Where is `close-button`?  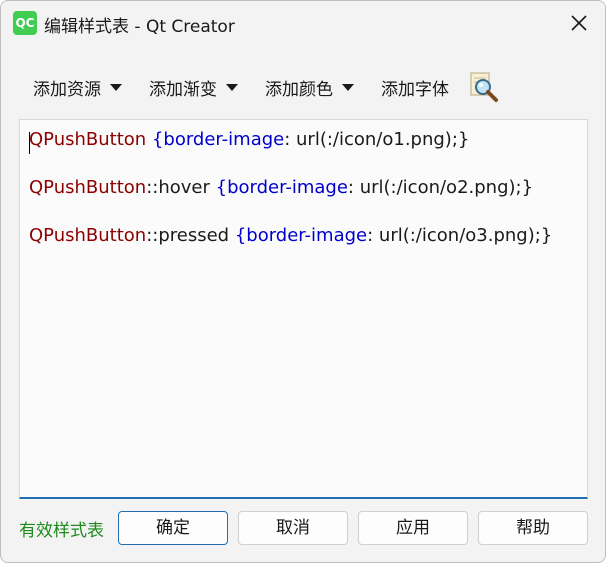
close-button is located at coordinates (579, 23).